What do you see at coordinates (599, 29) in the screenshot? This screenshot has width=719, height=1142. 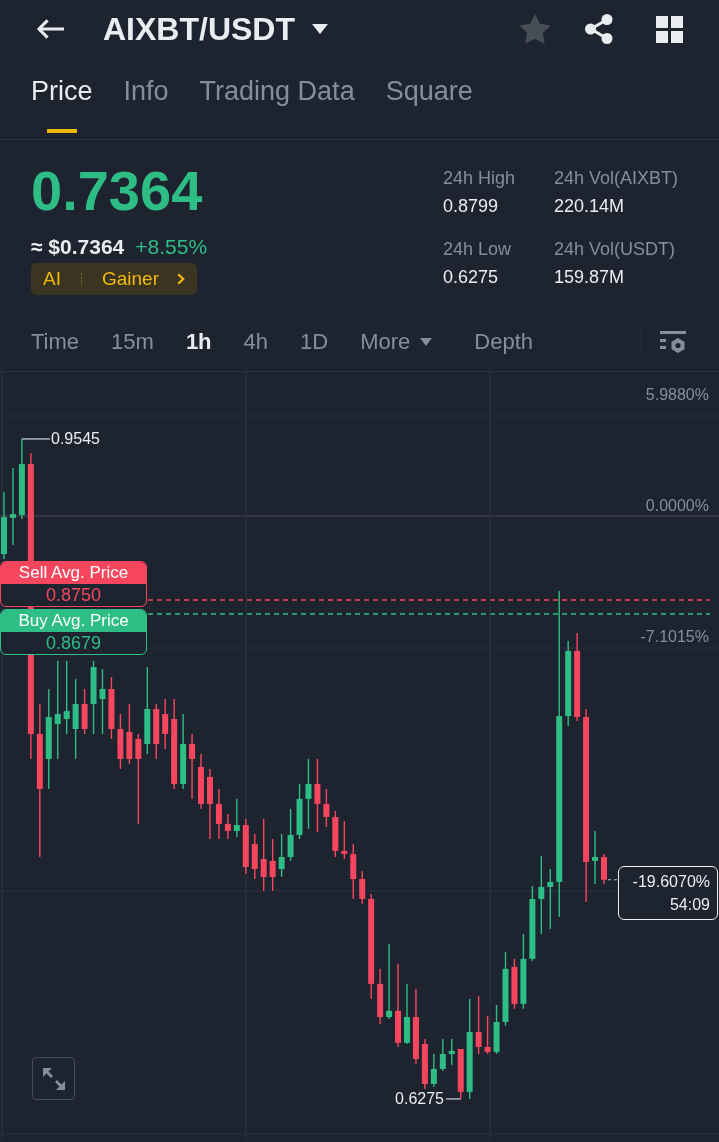 I see `share-icon` at bounding box center [599, 29].